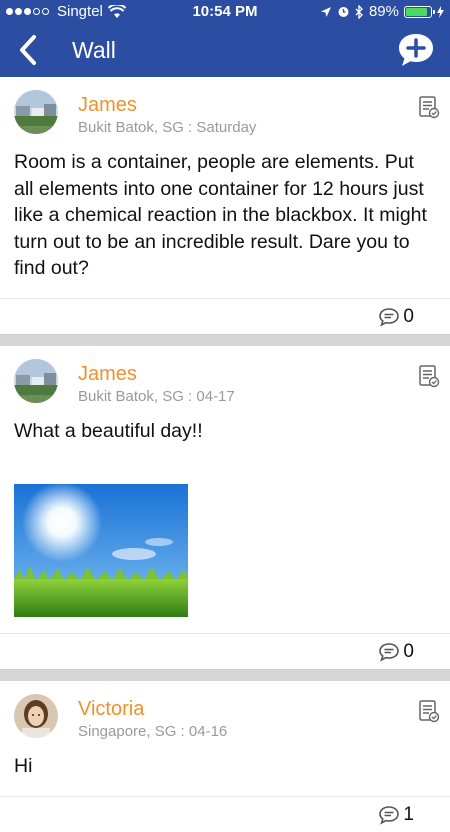 This screenshot has width=450, height=832. Describe the element at coordinates (225, 50) in the screenshot. I see `nav-bar: Wall` at that location.